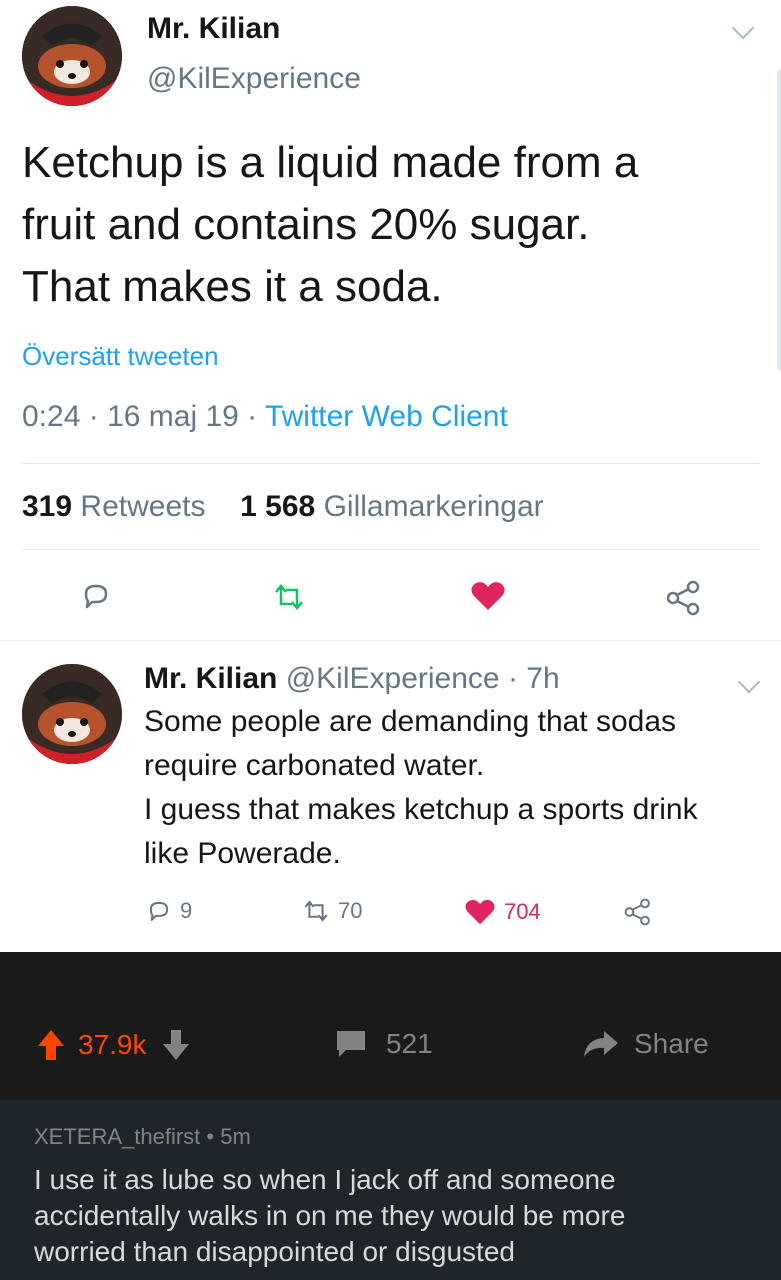  I want to click on reply-share-button, so click(638, 912).